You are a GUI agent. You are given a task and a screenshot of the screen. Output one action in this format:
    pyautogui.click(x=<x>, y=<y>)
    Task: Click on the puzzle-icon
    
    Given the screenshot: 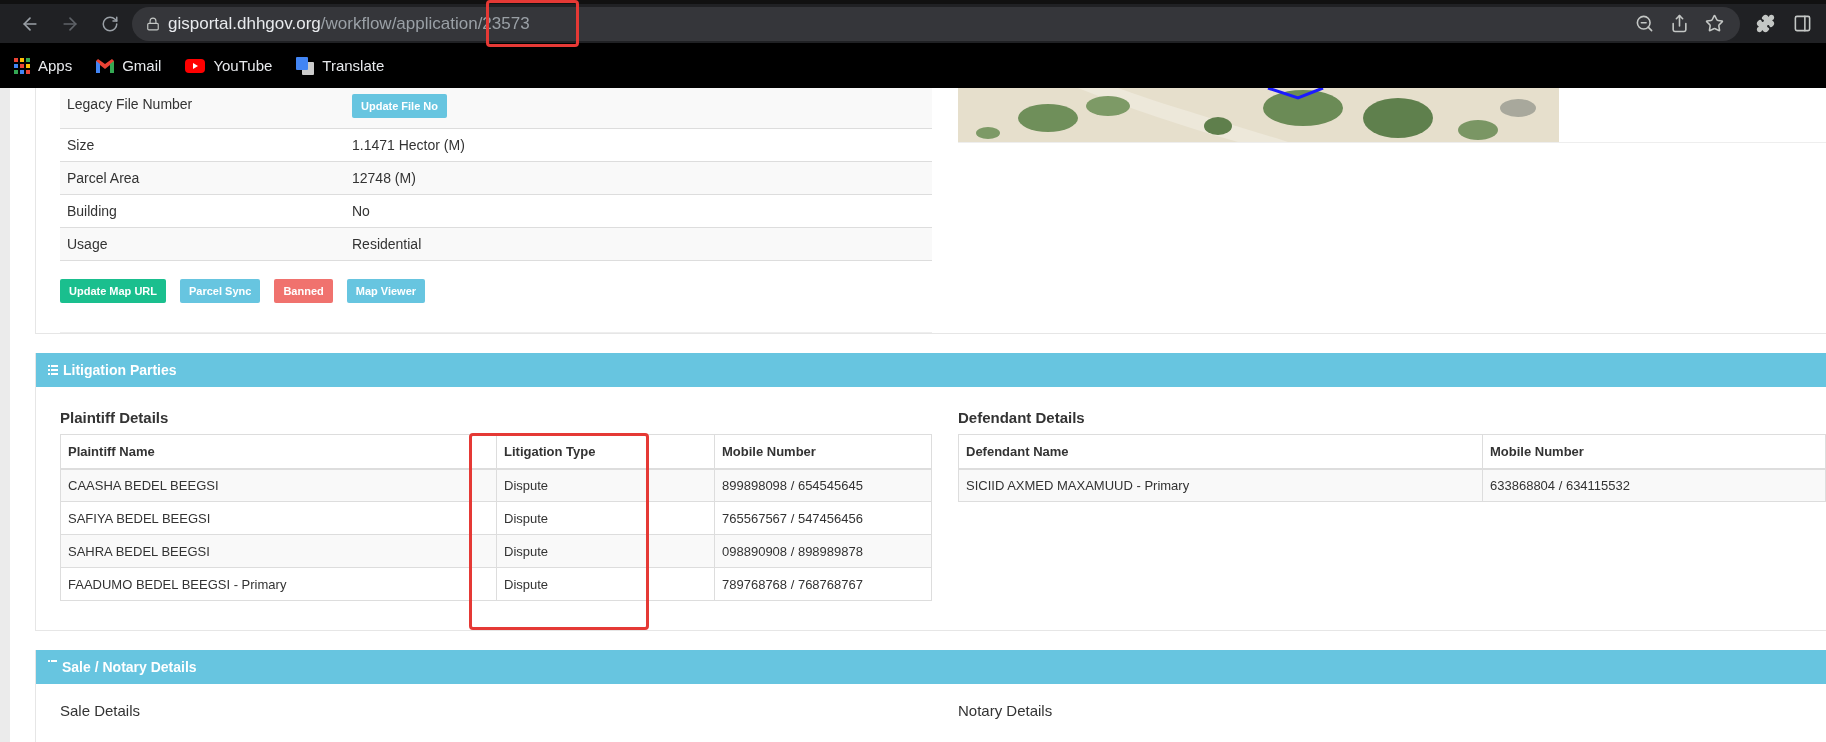 What is the action you would take?
    pyautogui.click(x=1765, y=23)
    